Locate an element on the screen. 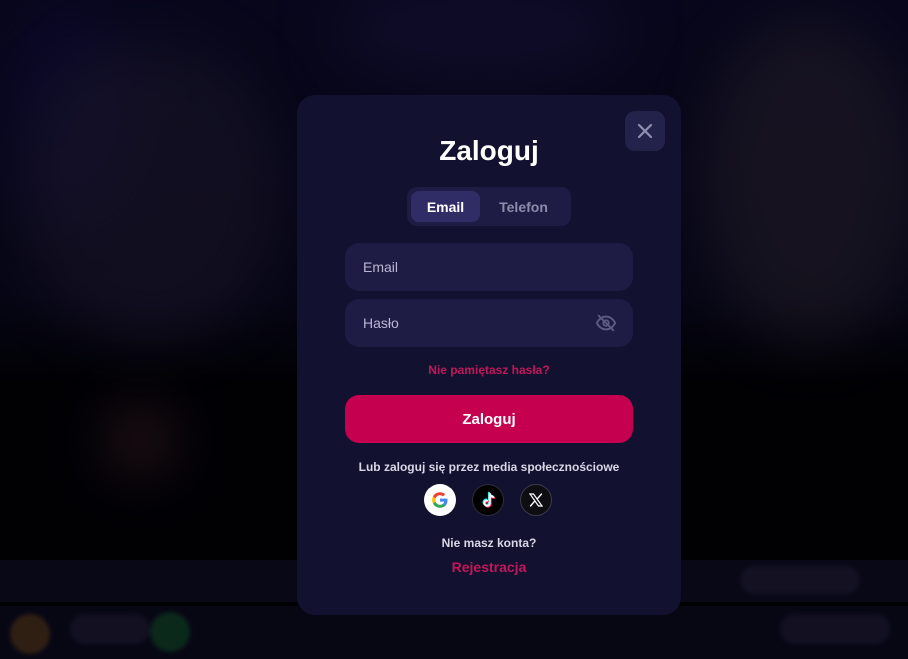 Image resolution: width=908 pixels, height=659 pixels. forgot-password-link: Nie pamiętasz hasła? is located at coordinates (489, 370).